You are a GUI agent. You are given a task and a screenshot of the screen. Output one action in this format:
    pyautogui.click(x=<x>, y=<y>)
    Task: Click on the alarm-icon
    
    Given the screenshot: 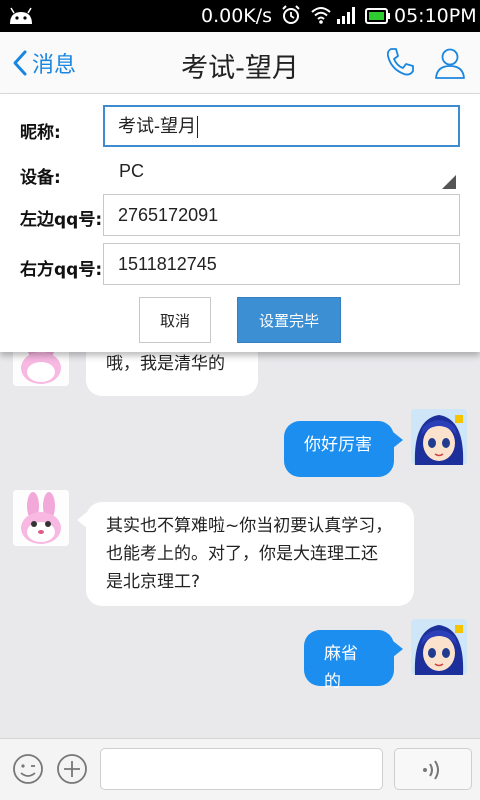 What is the action you would take?
    pyautogui.click(x=291, y=14)
    